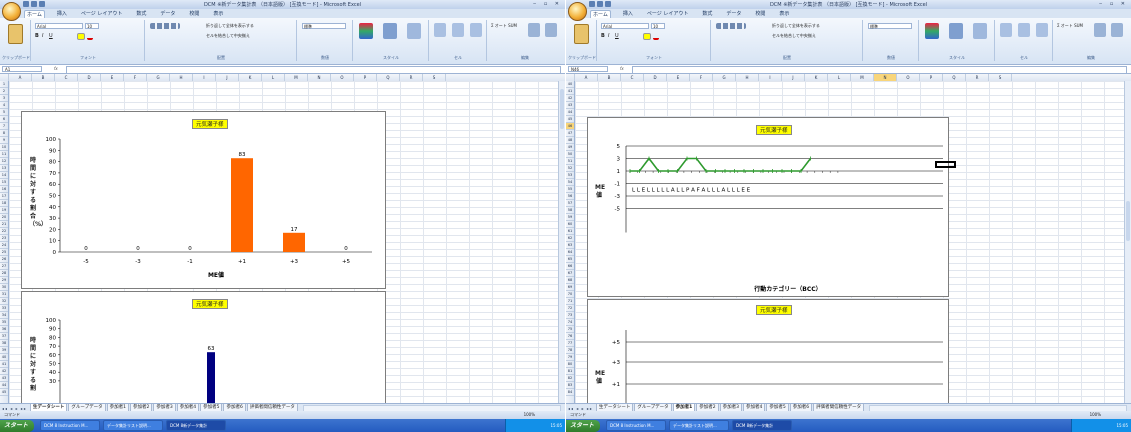  I want to click on row-header: 3, so click(4, 98).